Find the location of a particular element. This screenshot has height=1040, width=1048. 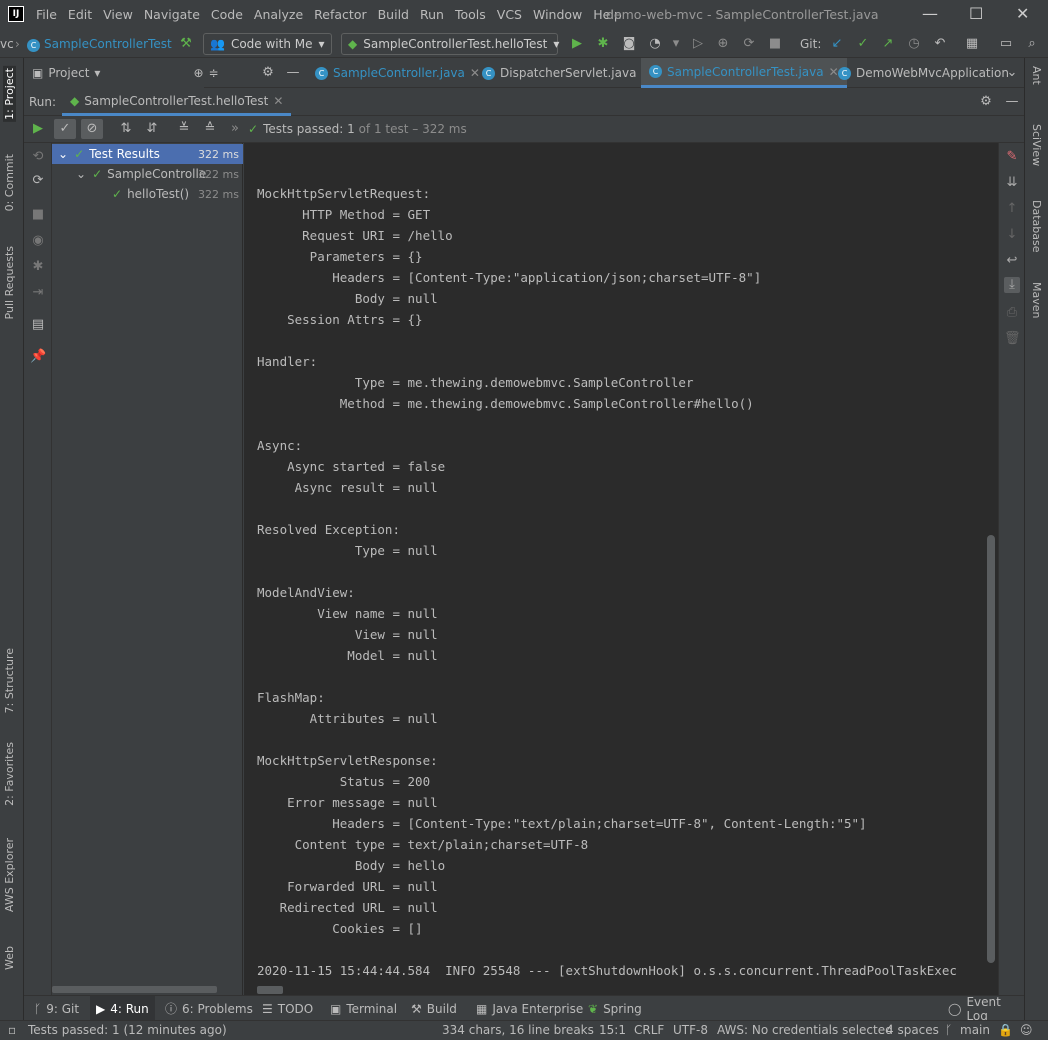

debug-icon: ✱ is located at coordinates (603, 44).